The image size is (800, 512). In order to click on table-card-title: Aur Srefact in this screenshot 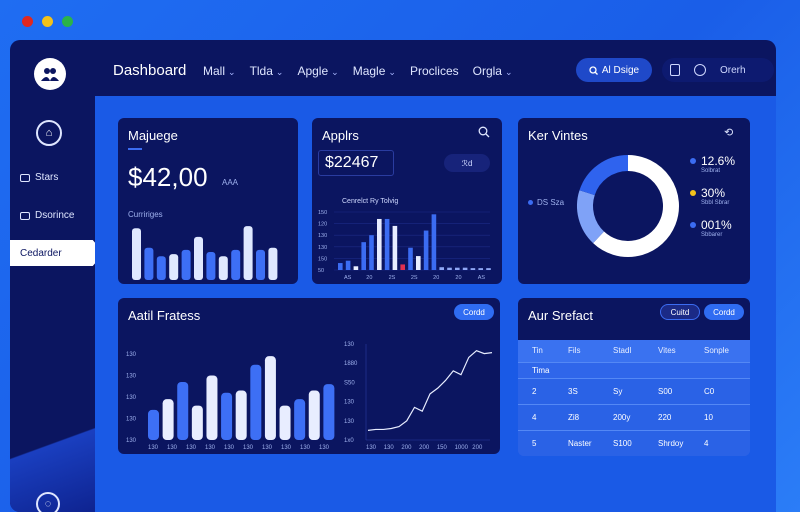, I will do `click(561, 315)`.